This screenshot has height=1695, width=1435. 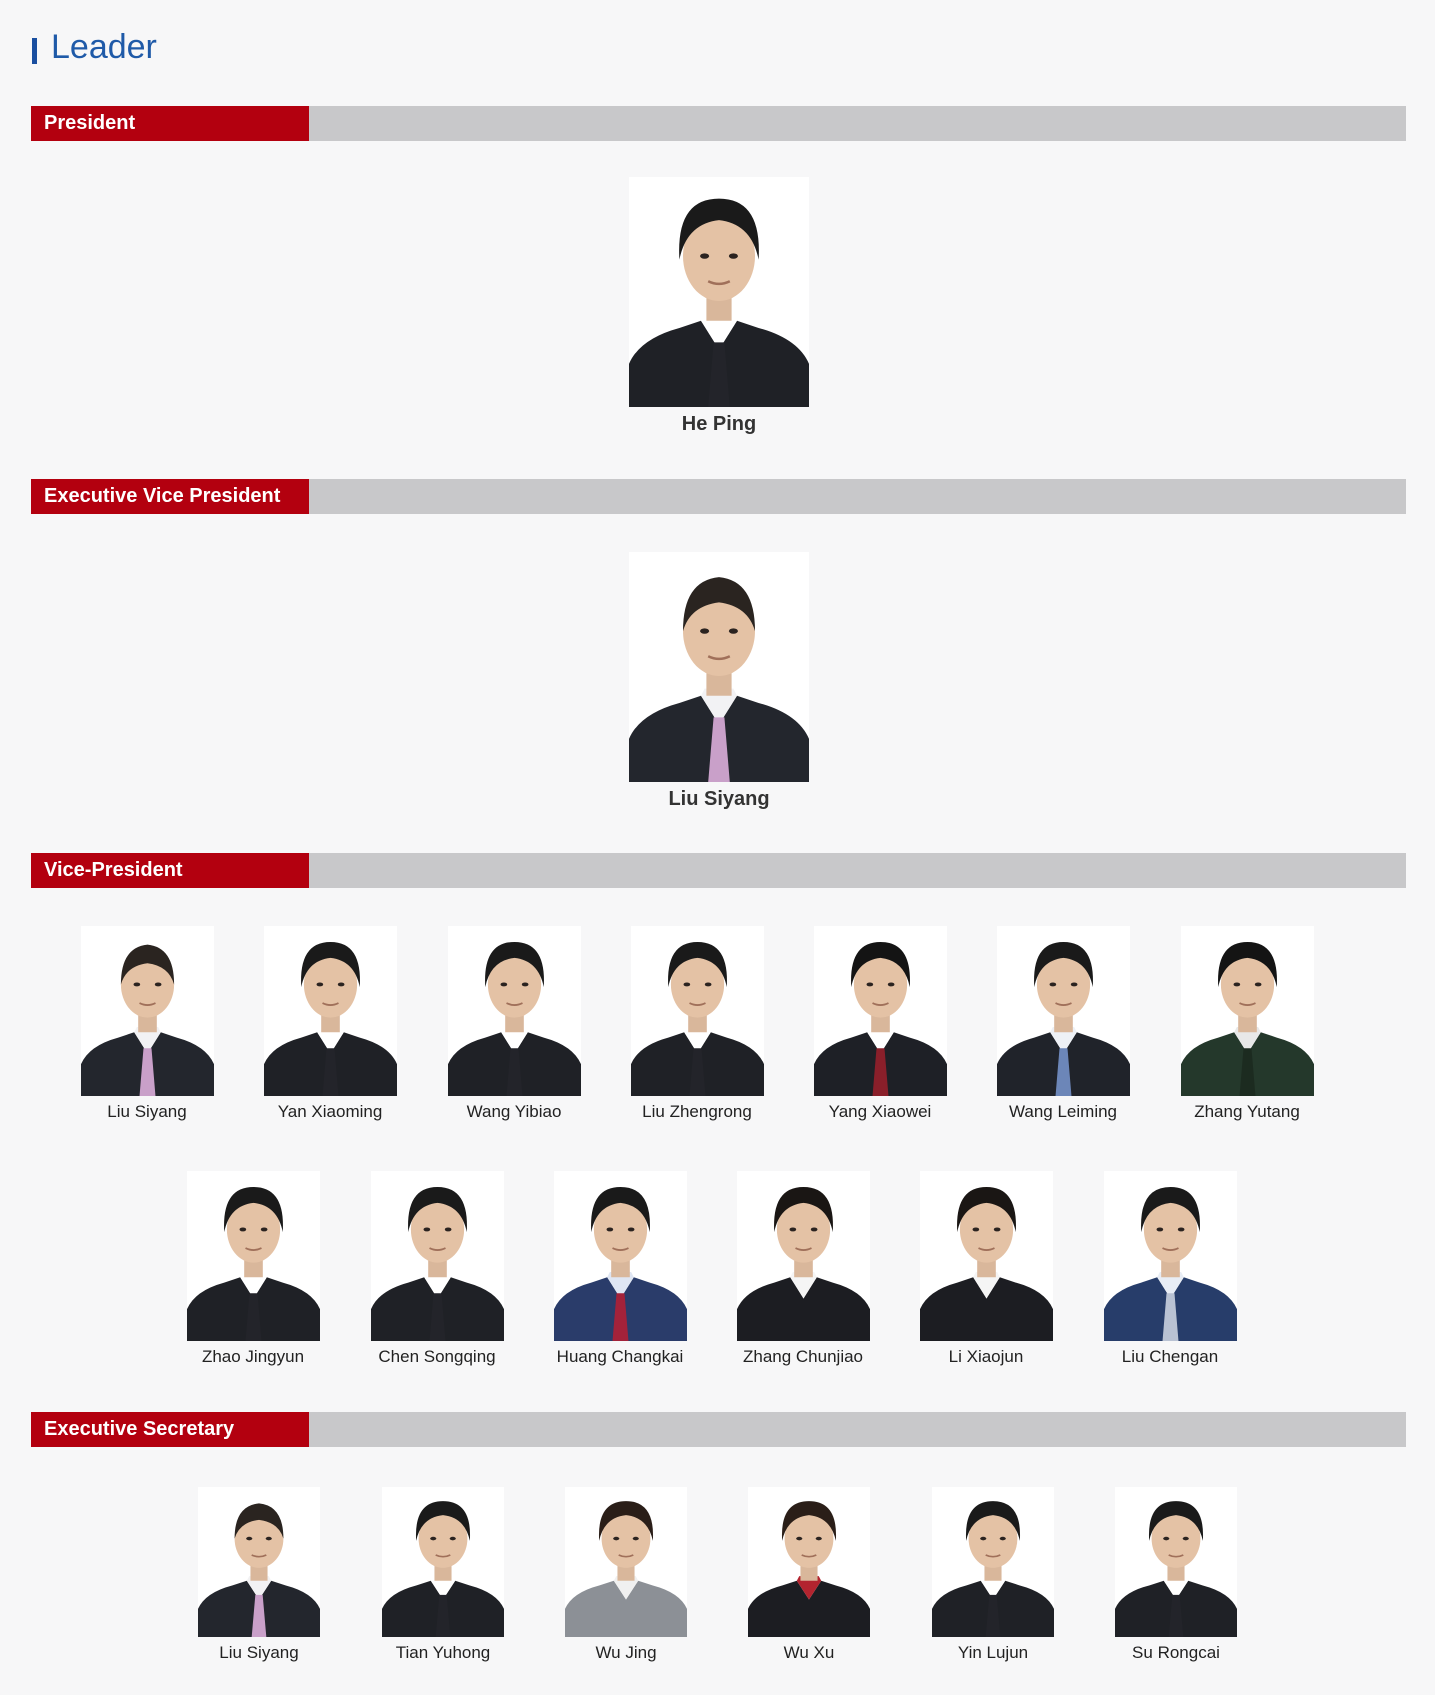 I want to click on leader-card: Wu Xu, so click(x=809, y=1575).